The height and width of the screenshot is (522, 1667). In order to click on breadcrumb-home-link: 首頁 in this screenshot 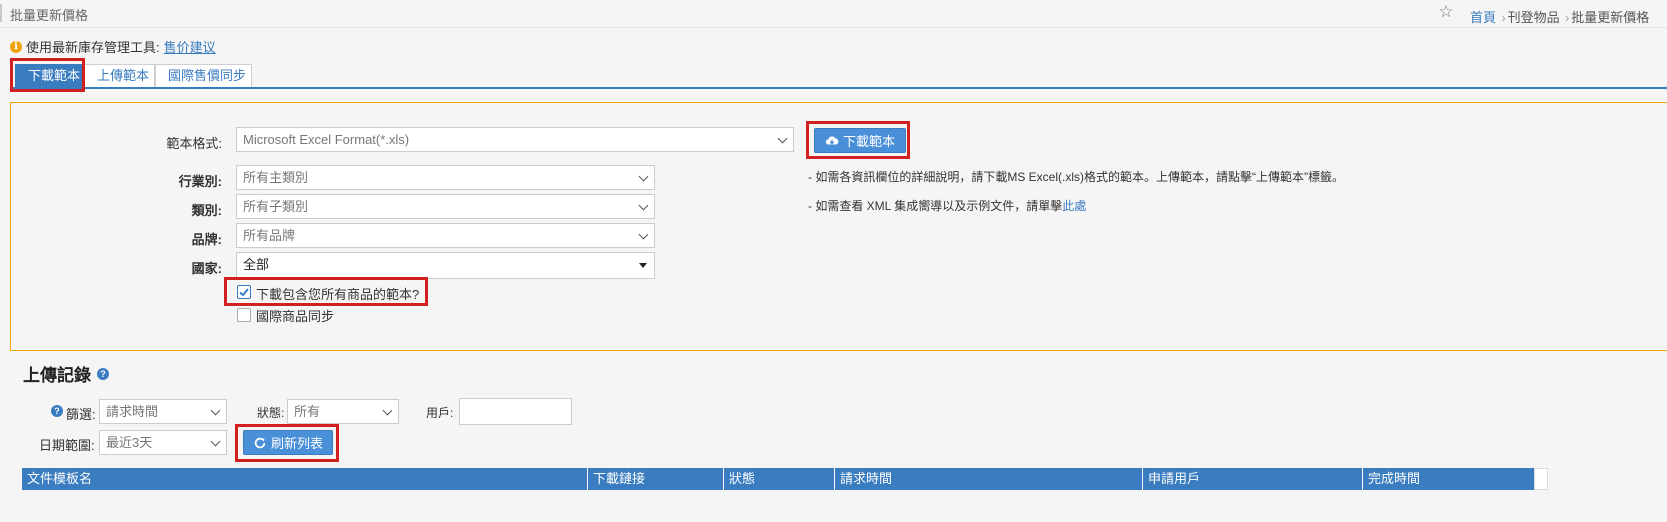, I will do `click(1483, 17)`.